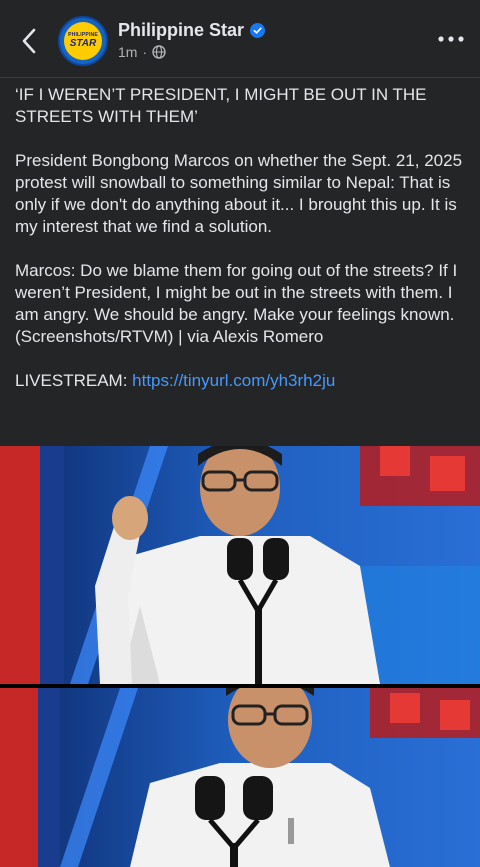 The width and height of the screenshot is (480, 867). What do you see at coordinates (83, 43) in the screenshot?
I see `avatar-logo-text-bottom: STAR` at bounding box center [83, 43].